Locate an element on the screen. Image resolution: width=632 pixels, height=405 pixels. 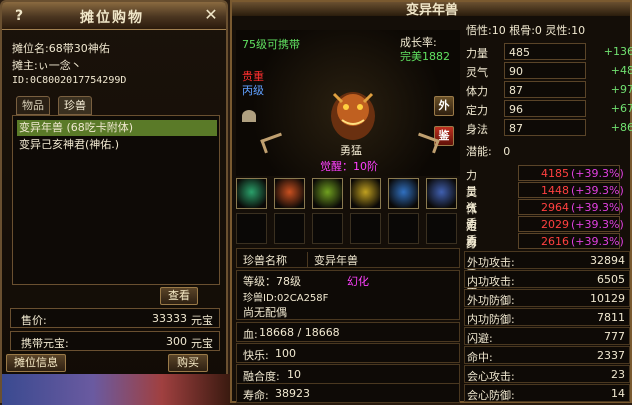
combat-stat-label: 外功防御: is located at coordinates (491, 300).